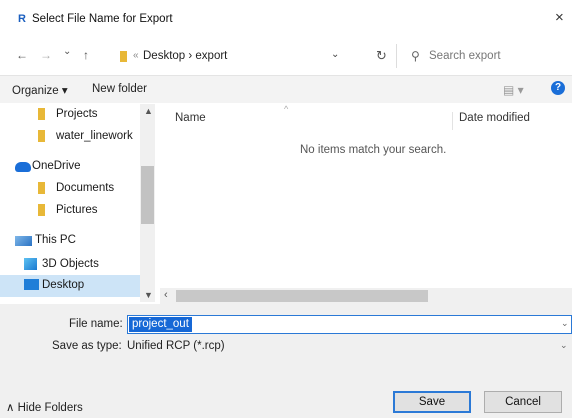 The height and width of the screenshot is (418, 572). What do you see at coordinates (44, 407) in the screenshot?
I see `hide-folders-button: ∧ Hide Folders` at bounding box center [44, 407].